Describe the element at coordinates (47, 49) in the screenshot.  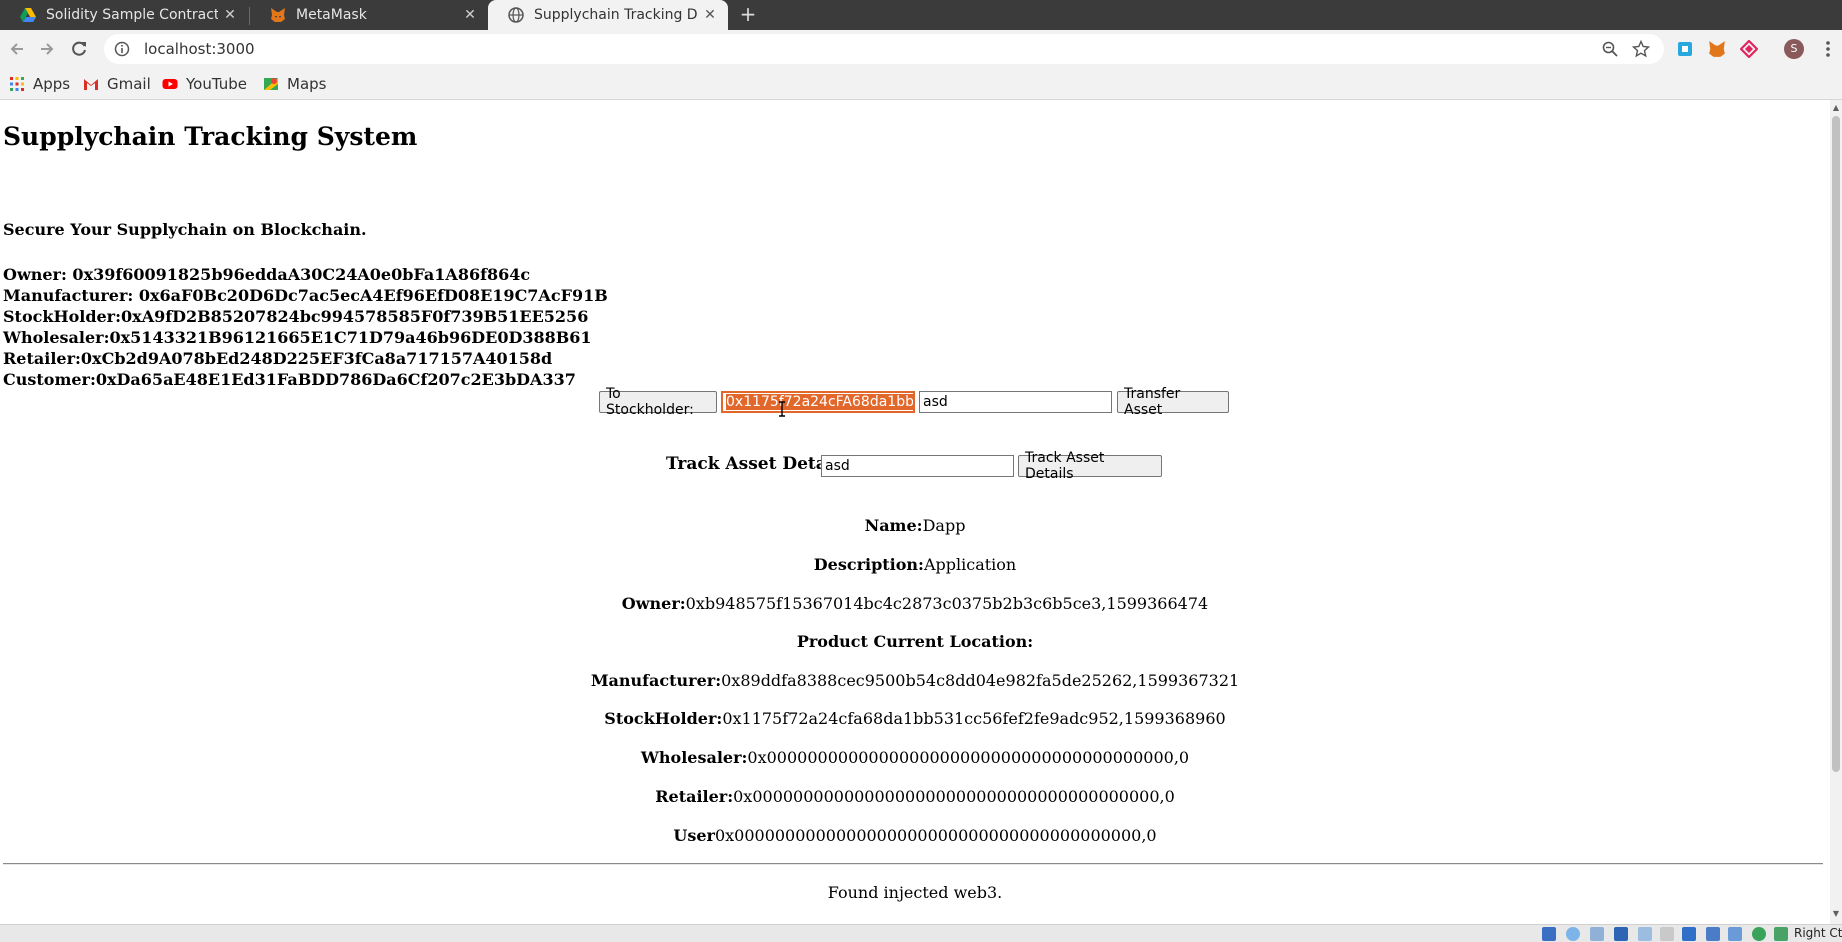
I see `forward-arrow-icon` at that location.